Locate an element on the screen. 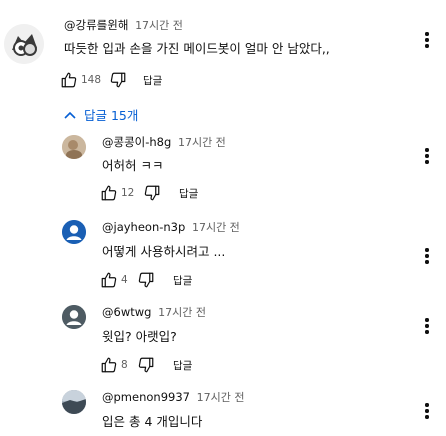  reply-actions: 12 답글 is located at coordinates (149, 193).